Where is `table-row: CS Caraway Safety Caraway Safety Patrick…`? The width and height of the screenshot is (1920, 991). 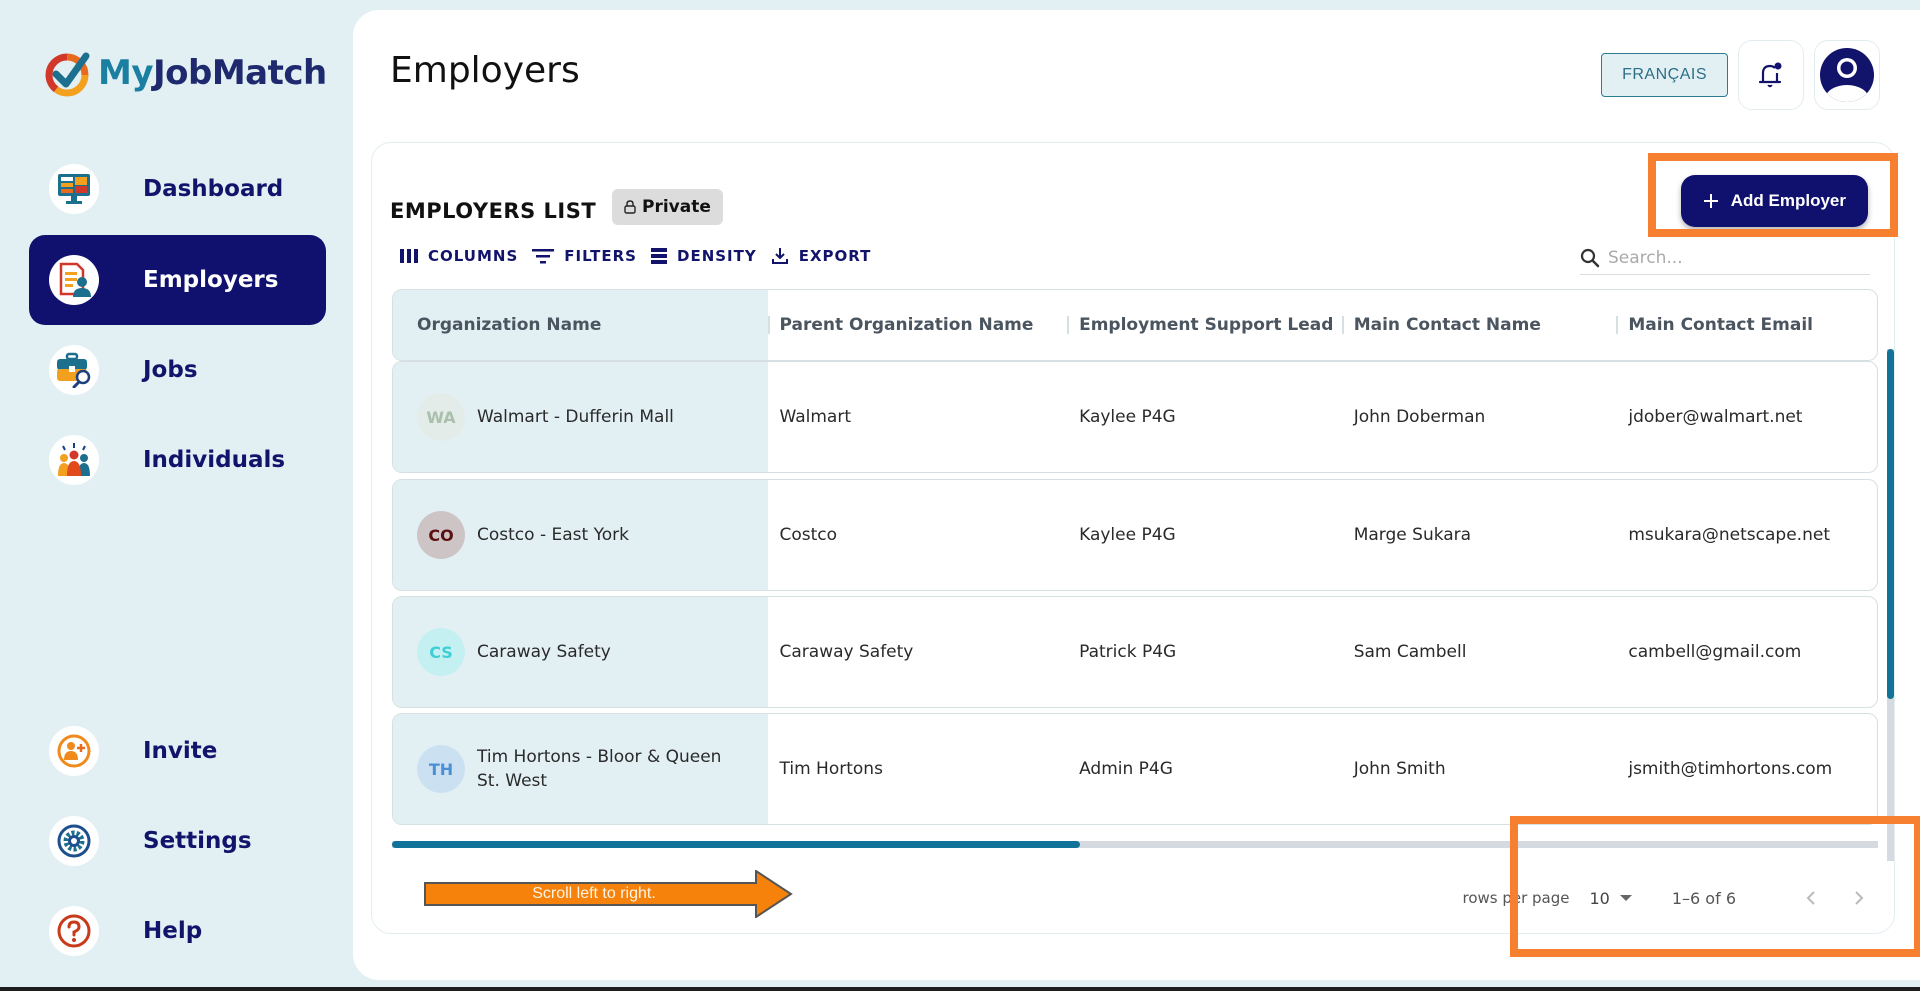 table-row: CS Caraway Safety Caraway Safety Patrick… is located at coordinates (1135, 652).